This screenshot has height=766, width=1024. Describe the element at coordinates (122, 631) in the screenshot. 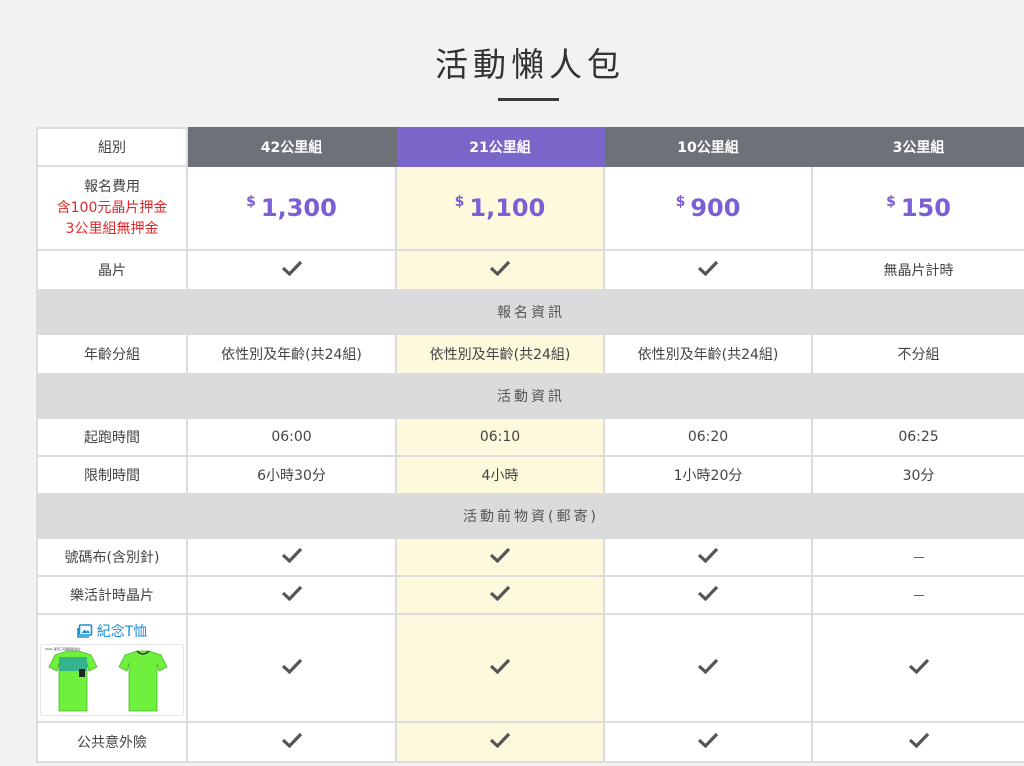

I see `tshirt-label: 紀念T恤` at that location.